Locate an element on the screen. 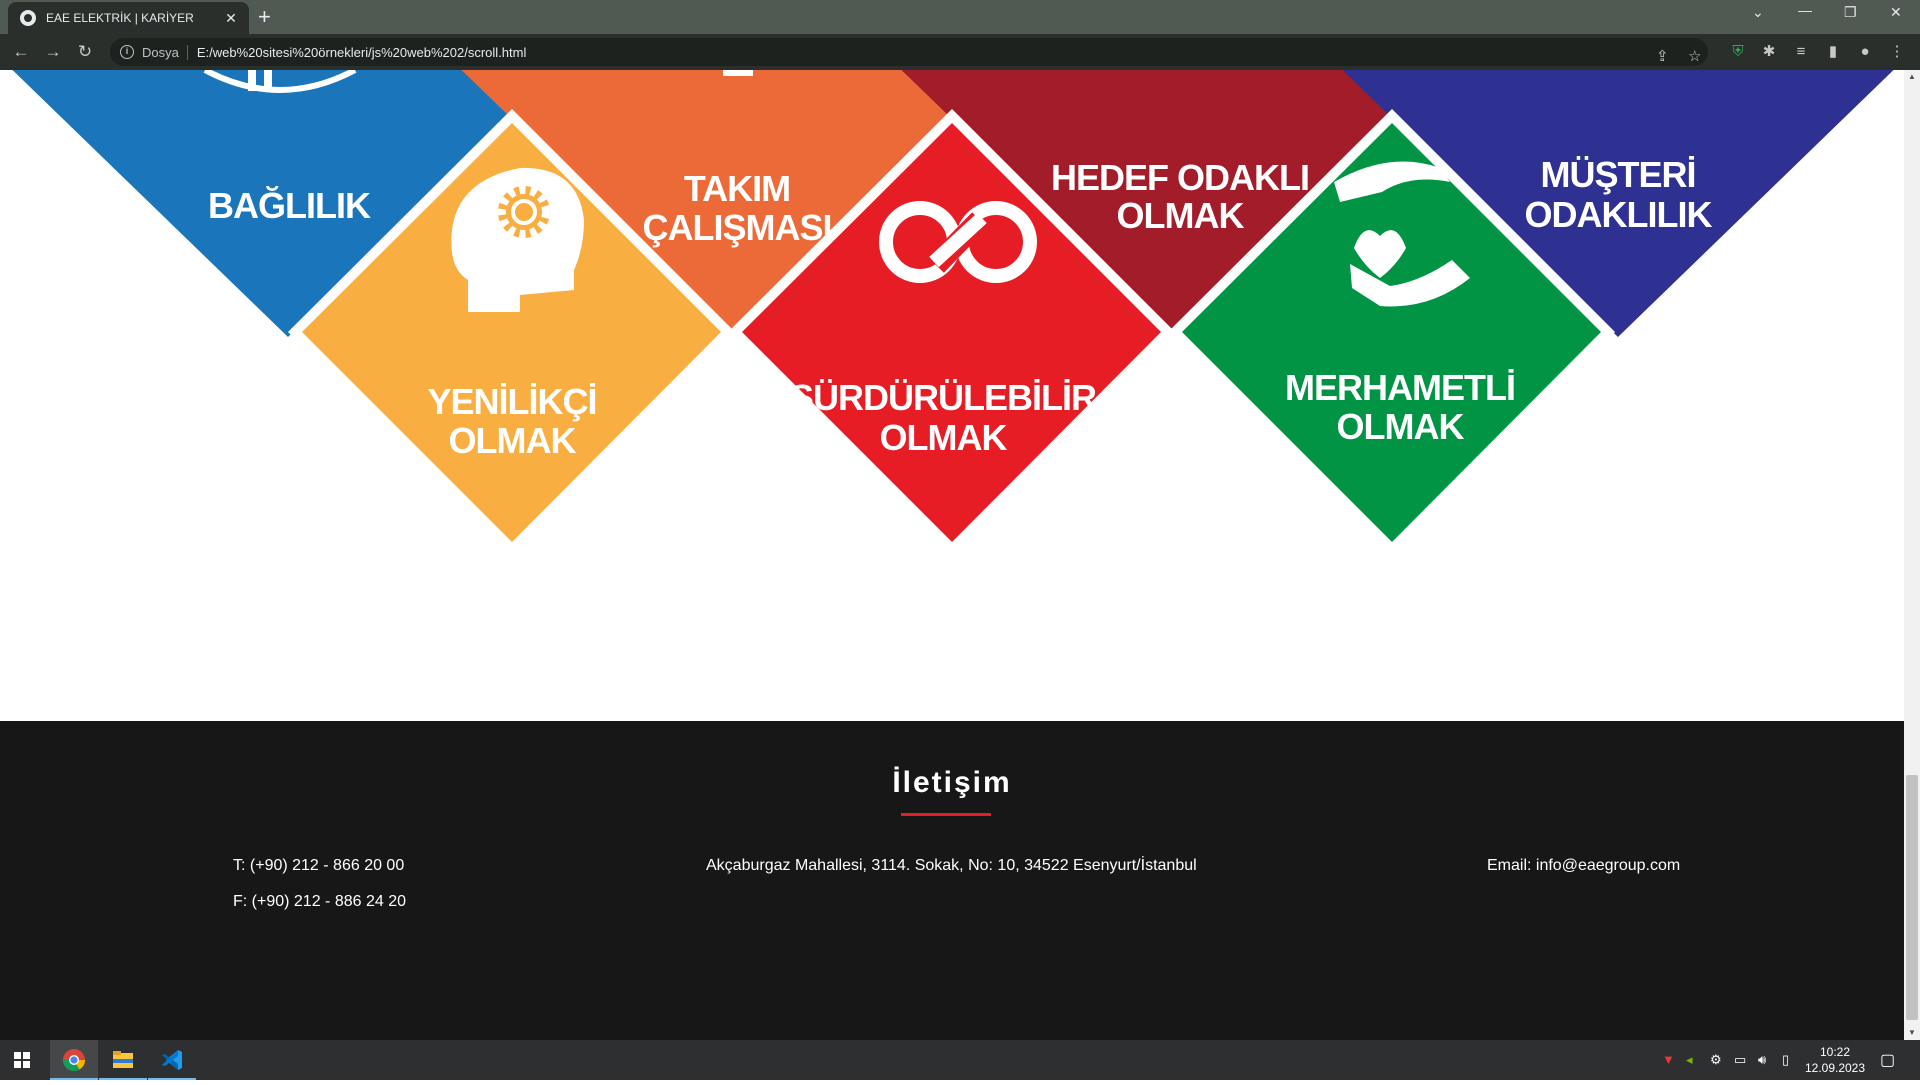  value-label-sustainable-2: OLMAK is located at coordinates (944, 437).